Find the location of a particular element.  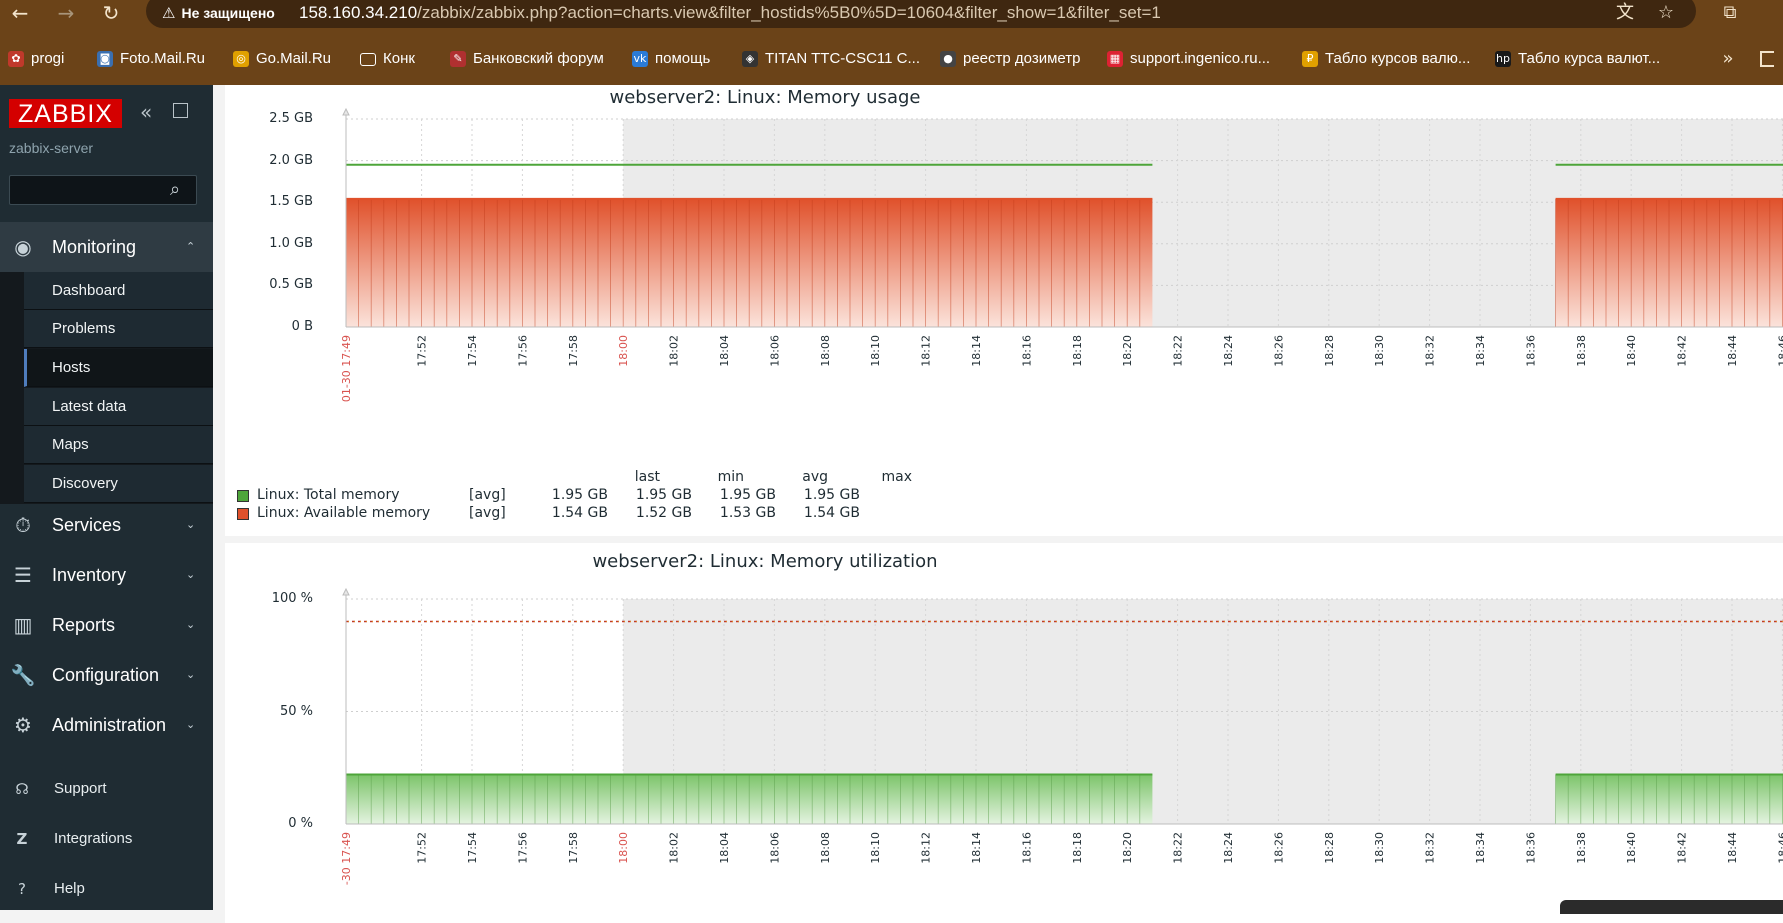

x-tick-label: 18:42 is located at coordinates (1682, 848).